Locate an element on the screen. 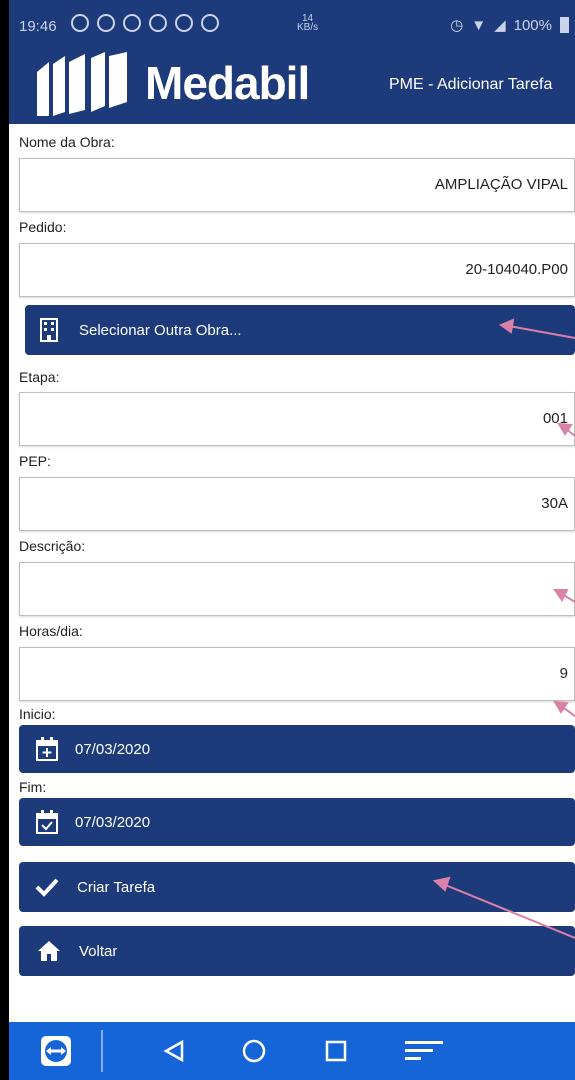  page-title: PME - Adicionar Tarefa is located at coordinates (471, 84).